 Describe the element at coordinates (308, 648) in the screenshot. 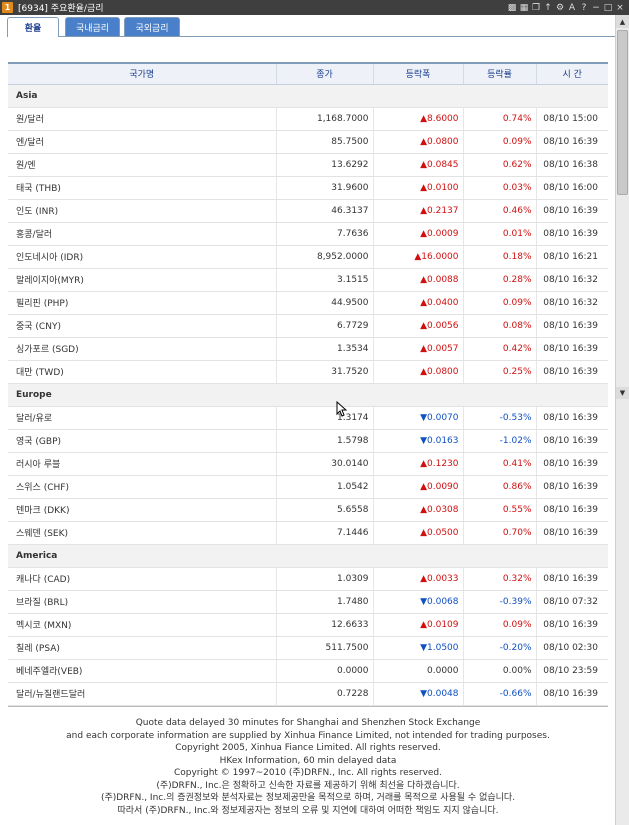

I see `table-row: 칠레 (PSA) 511.7500 ▼1.0500 -0.20% 08/10 02:30` at that location.